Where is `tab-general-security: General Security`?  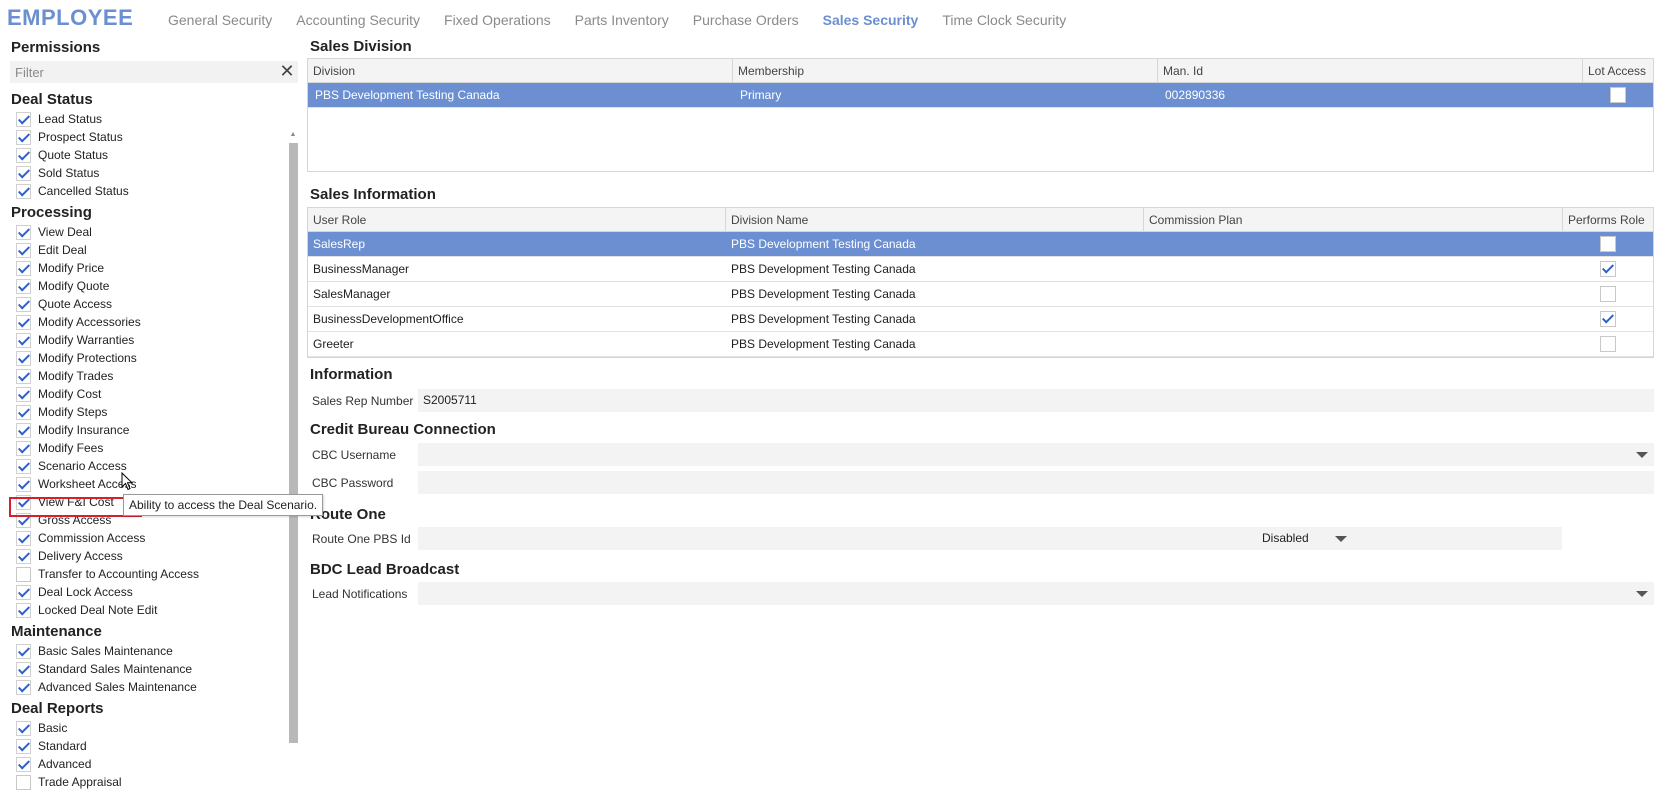 tab-general-security: General Security is located at coordinates (220, 22).